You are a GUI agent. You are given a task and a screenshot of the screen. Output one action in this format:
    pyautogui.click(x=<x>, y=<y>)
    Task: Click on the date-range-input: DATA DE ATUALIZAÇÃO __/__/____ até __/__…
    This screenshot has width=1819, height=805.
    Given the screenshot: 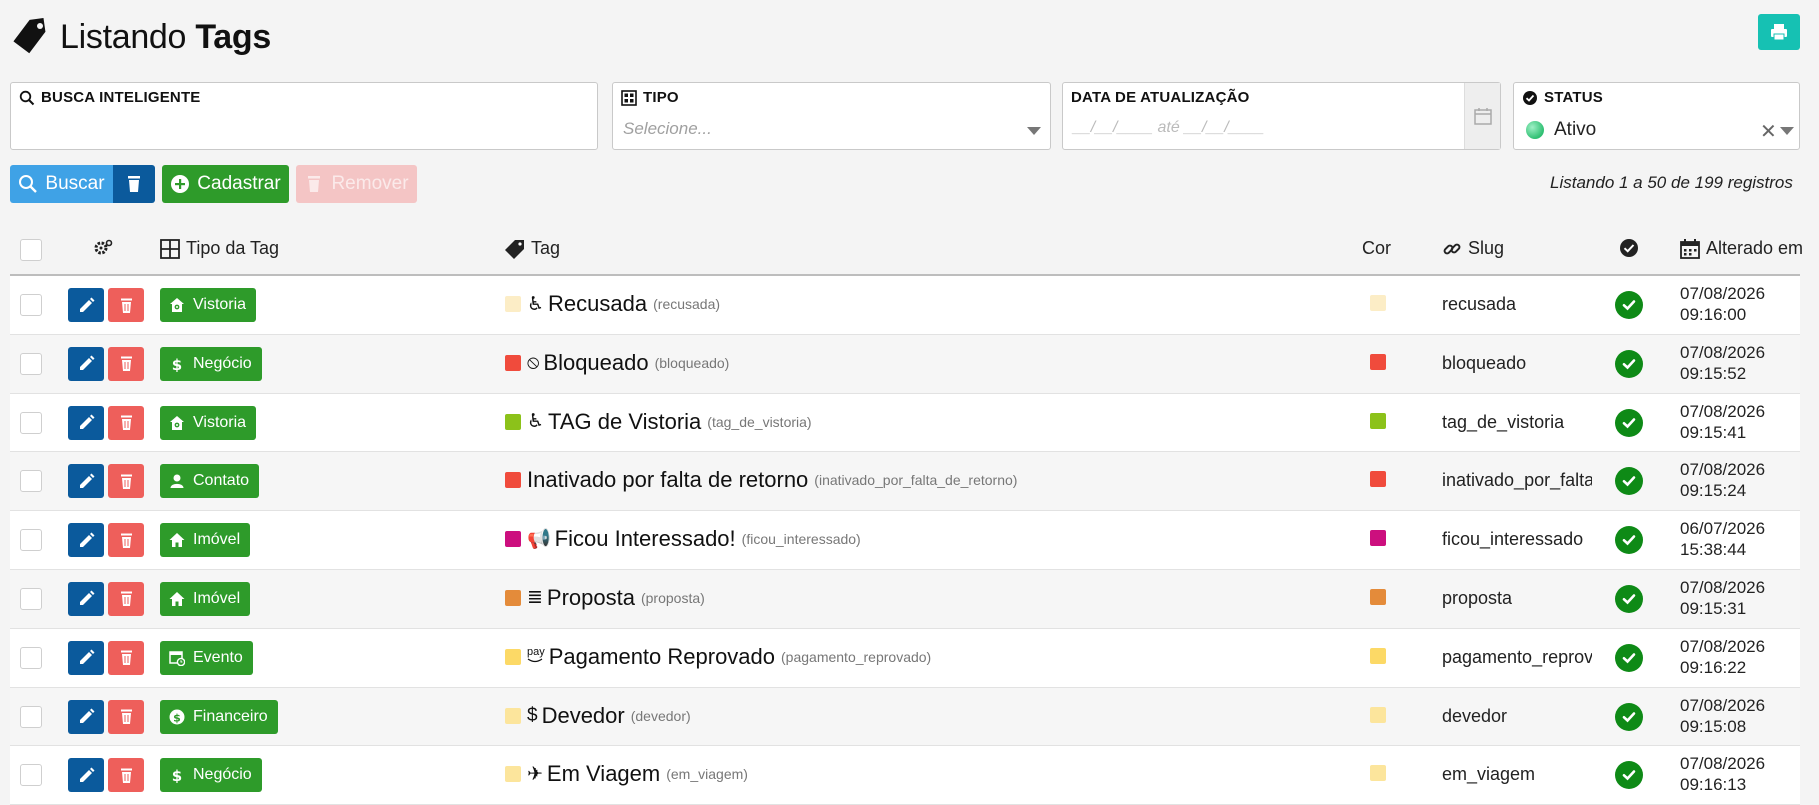 What is the action you would take?
    pyautogui.click(x=1281, y=116)
    